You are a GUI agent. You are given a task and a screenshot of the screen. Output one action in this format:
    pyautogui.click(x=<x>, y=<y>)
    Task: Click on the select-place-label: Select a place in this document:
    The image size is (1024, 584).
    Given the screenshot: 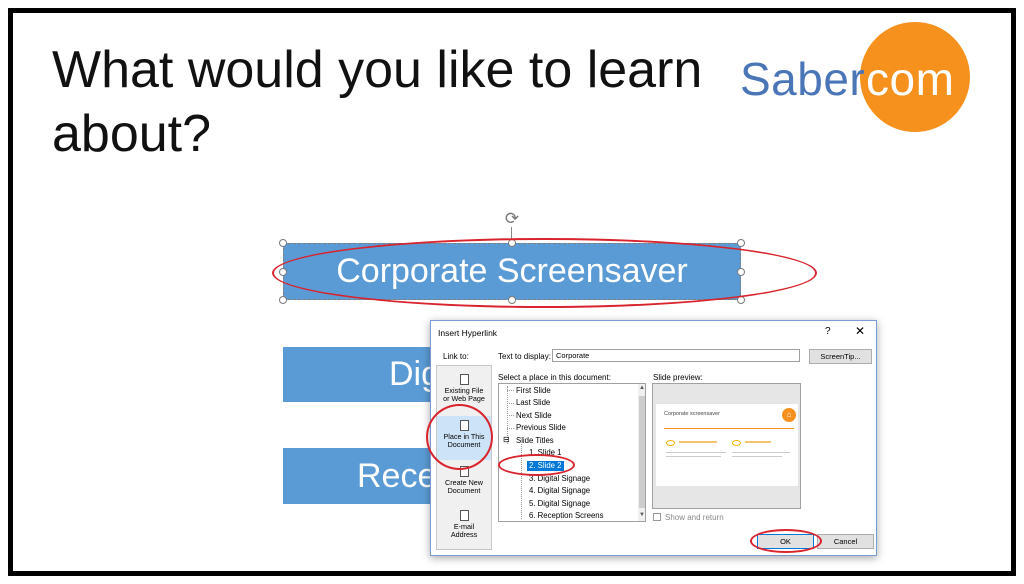 What is the action you would take?
    pyautogui.click(x=554, y=377)
    